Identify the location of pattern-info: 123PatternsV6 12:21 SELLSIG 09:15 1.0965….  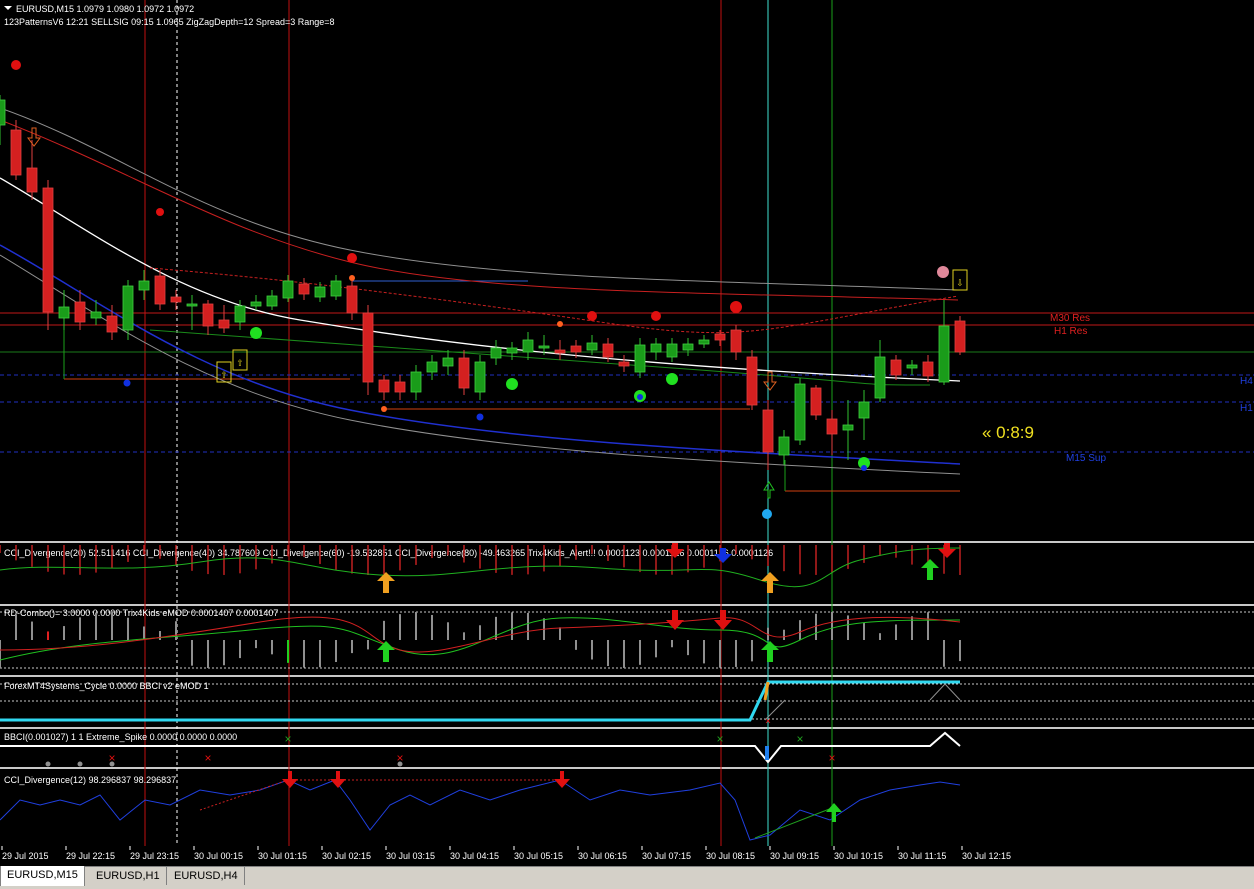
(169, 22).